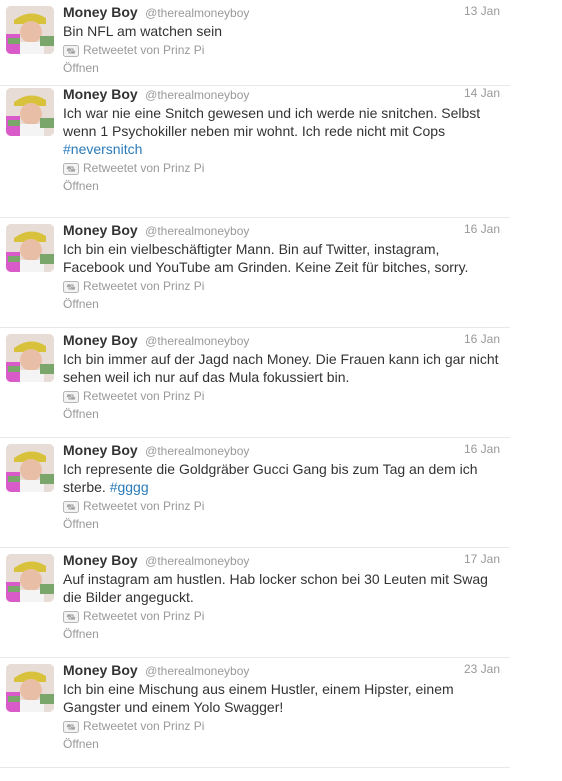 The width and height of the screenshot is (562, 781). What do you see at coordinates (482, 669) in the screenshot?
I see `tweet-timestamp: 23 Jan` at bounding box center [482, 669].